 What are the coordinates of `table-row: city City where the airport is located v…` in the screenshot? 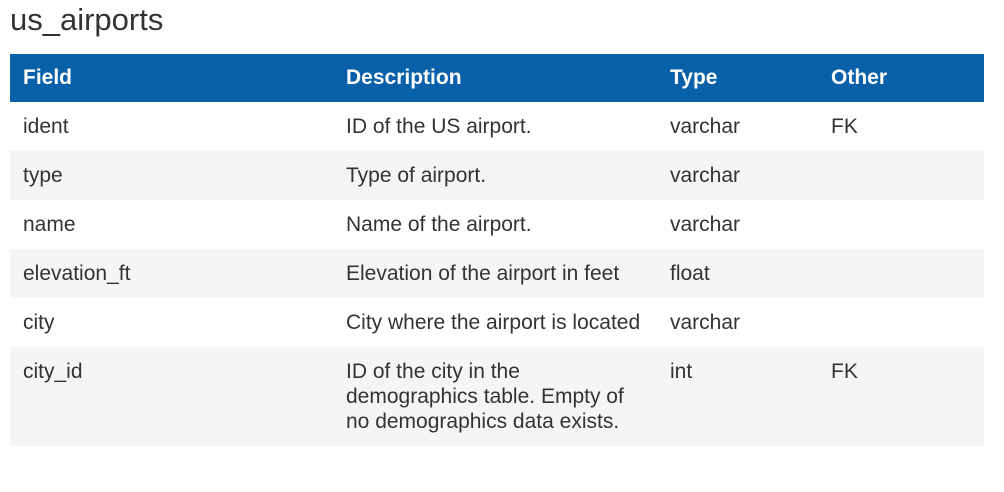 It's located at (497, 322).